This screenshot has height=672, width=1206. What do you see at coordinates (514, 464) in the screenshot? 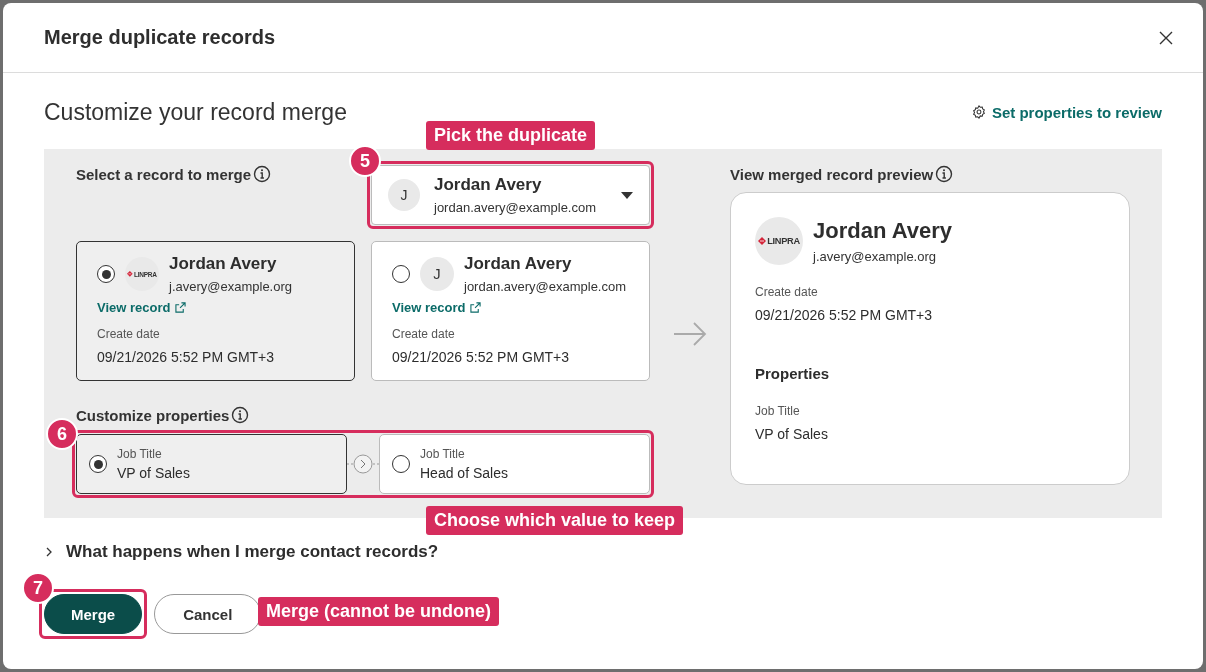
I see `property-option: Job Title Head of Sales` at bounding box center [514, 464].